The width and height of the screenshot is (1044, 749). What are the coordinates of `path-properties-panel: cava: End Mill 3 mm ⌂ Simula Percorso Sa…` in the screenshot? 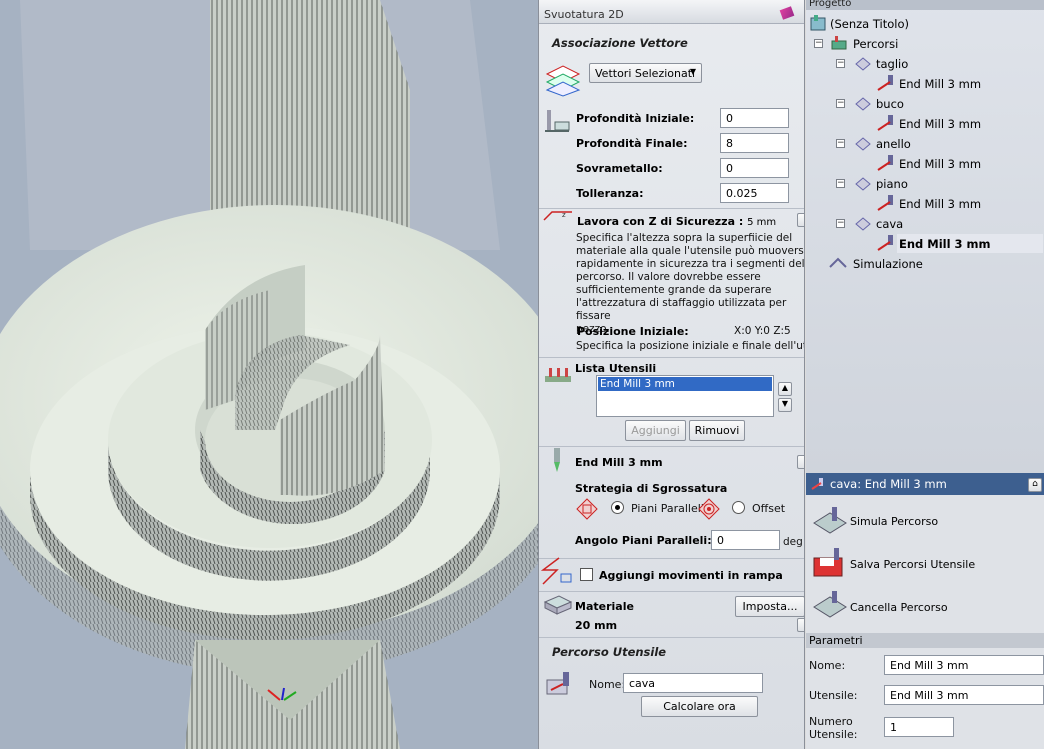 It's located at (925, 611).